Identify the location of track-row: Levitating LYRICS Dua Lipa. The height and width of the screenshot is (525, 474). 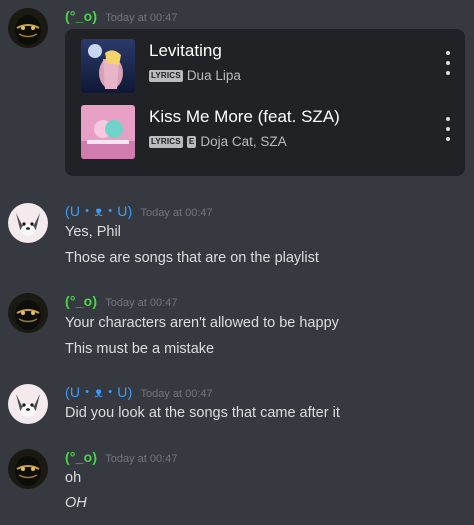
(266, 67).